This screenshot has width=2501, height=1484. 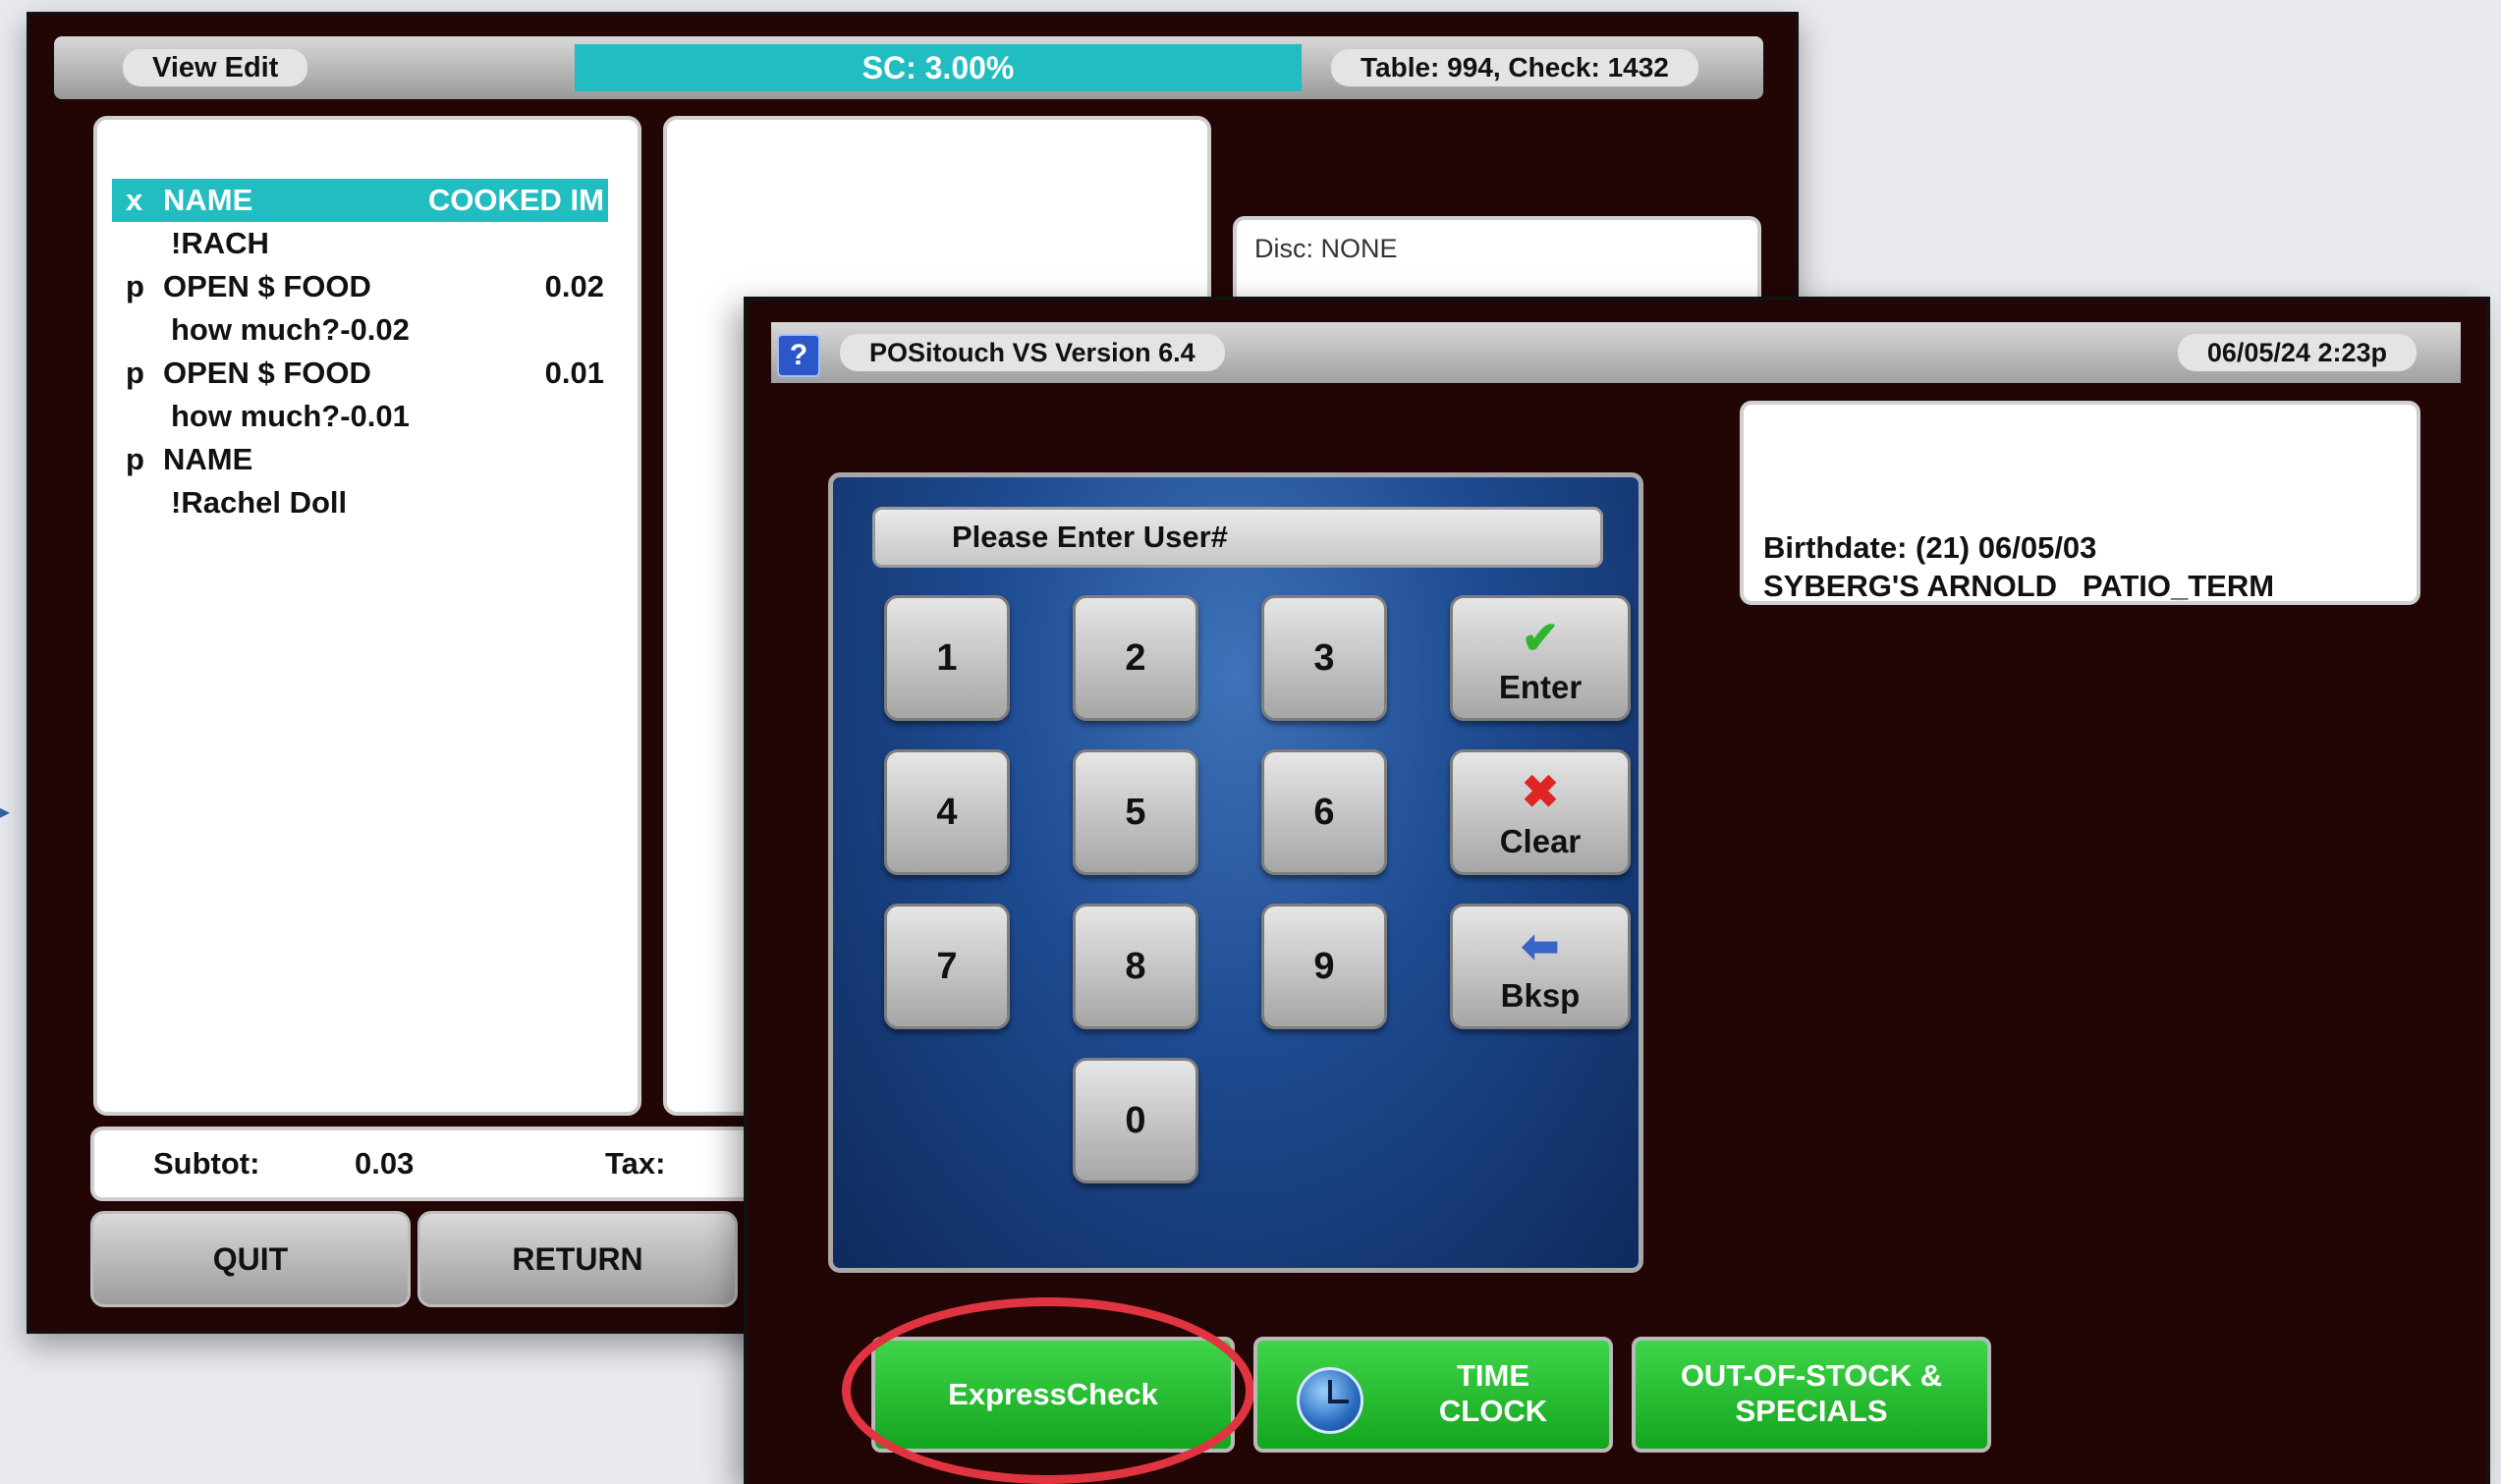 I want to click on time-clock-button: TIME CLOCK, so click(x=1433, y=1395).